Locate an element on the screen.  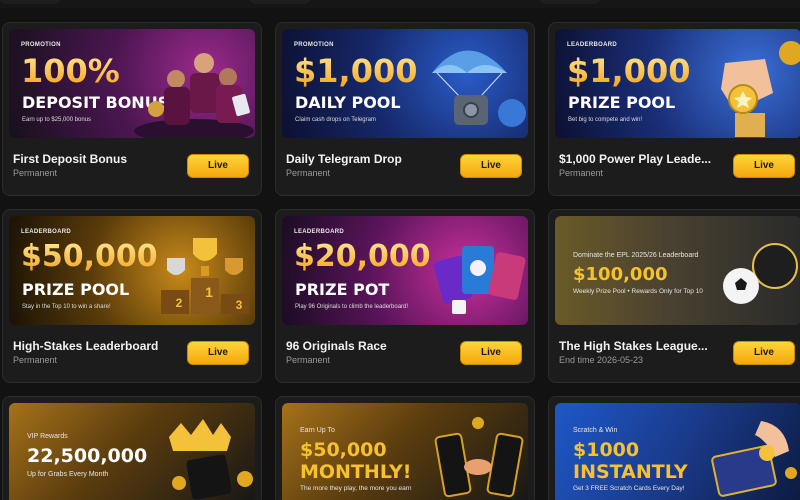
card-title: First Deposit Bonus is located at coordinates (70, 159).